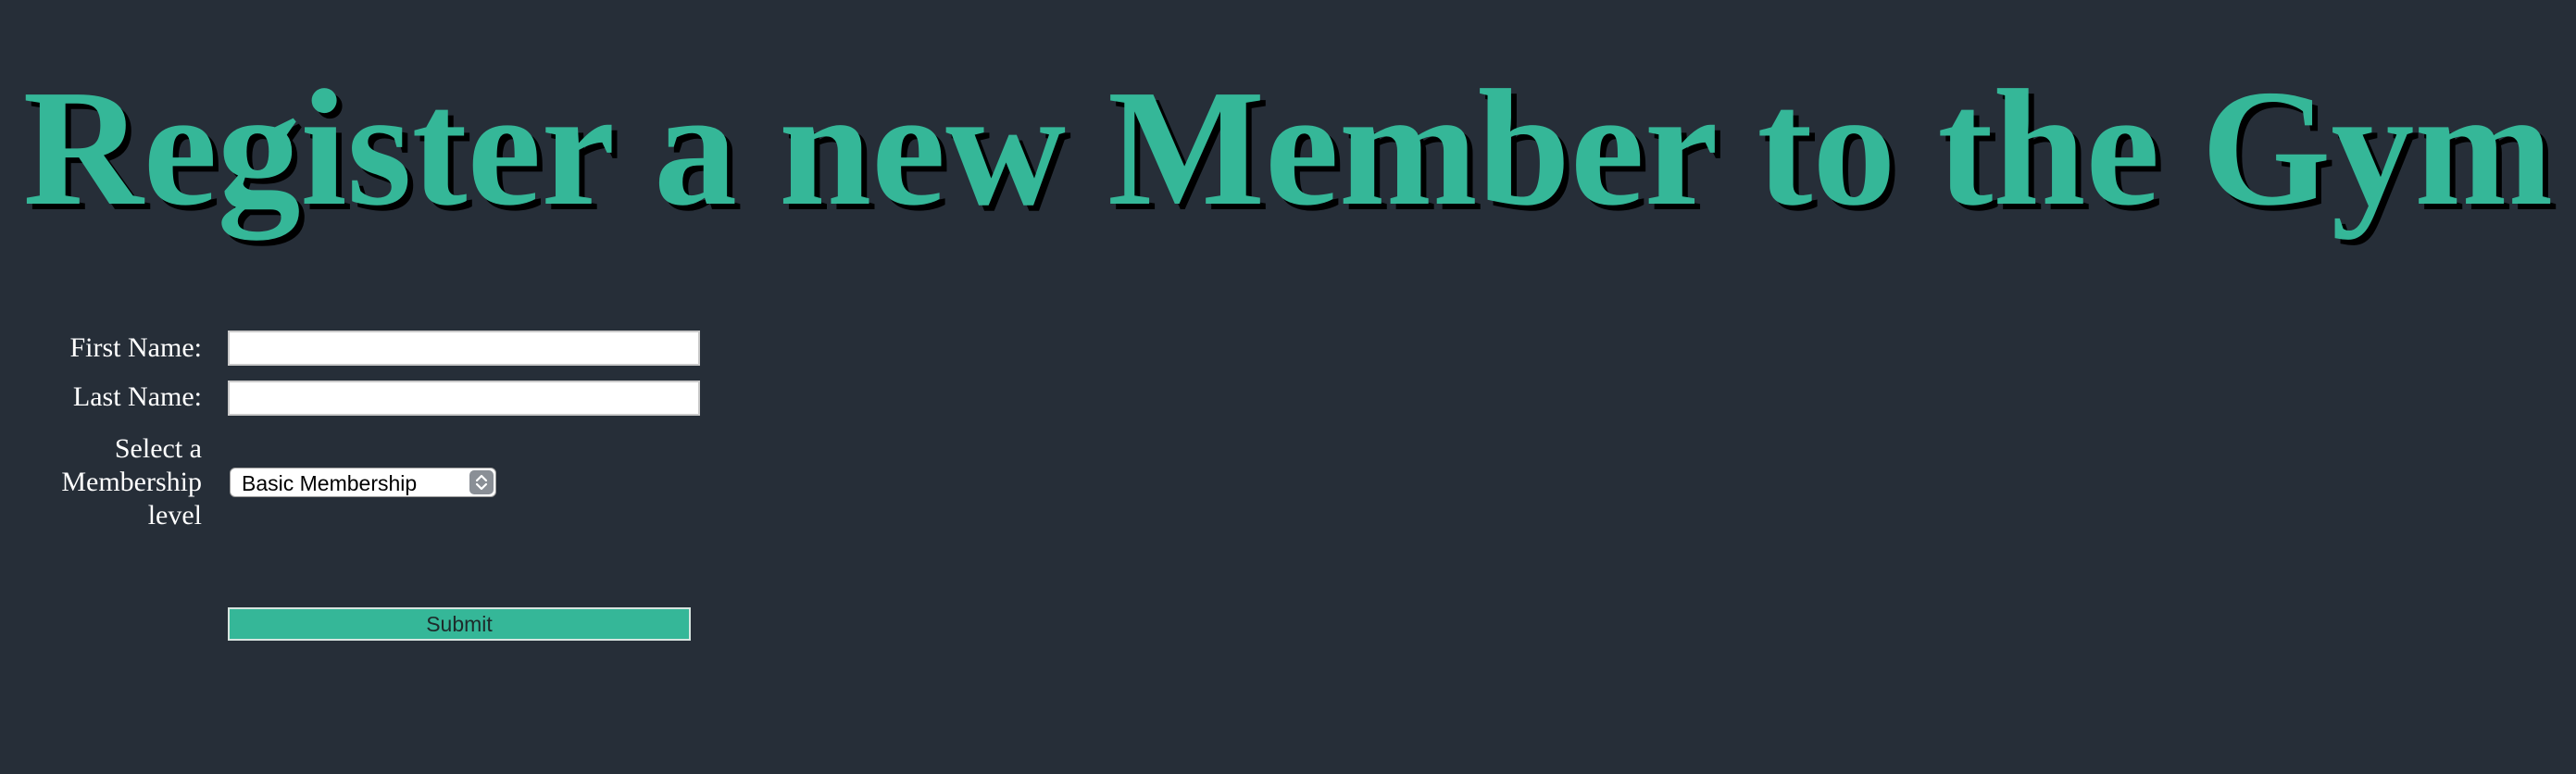  Describe the element at coordinates (158, 448) in the screenshot. I see `membership-level-label-line: Select a` at that location.